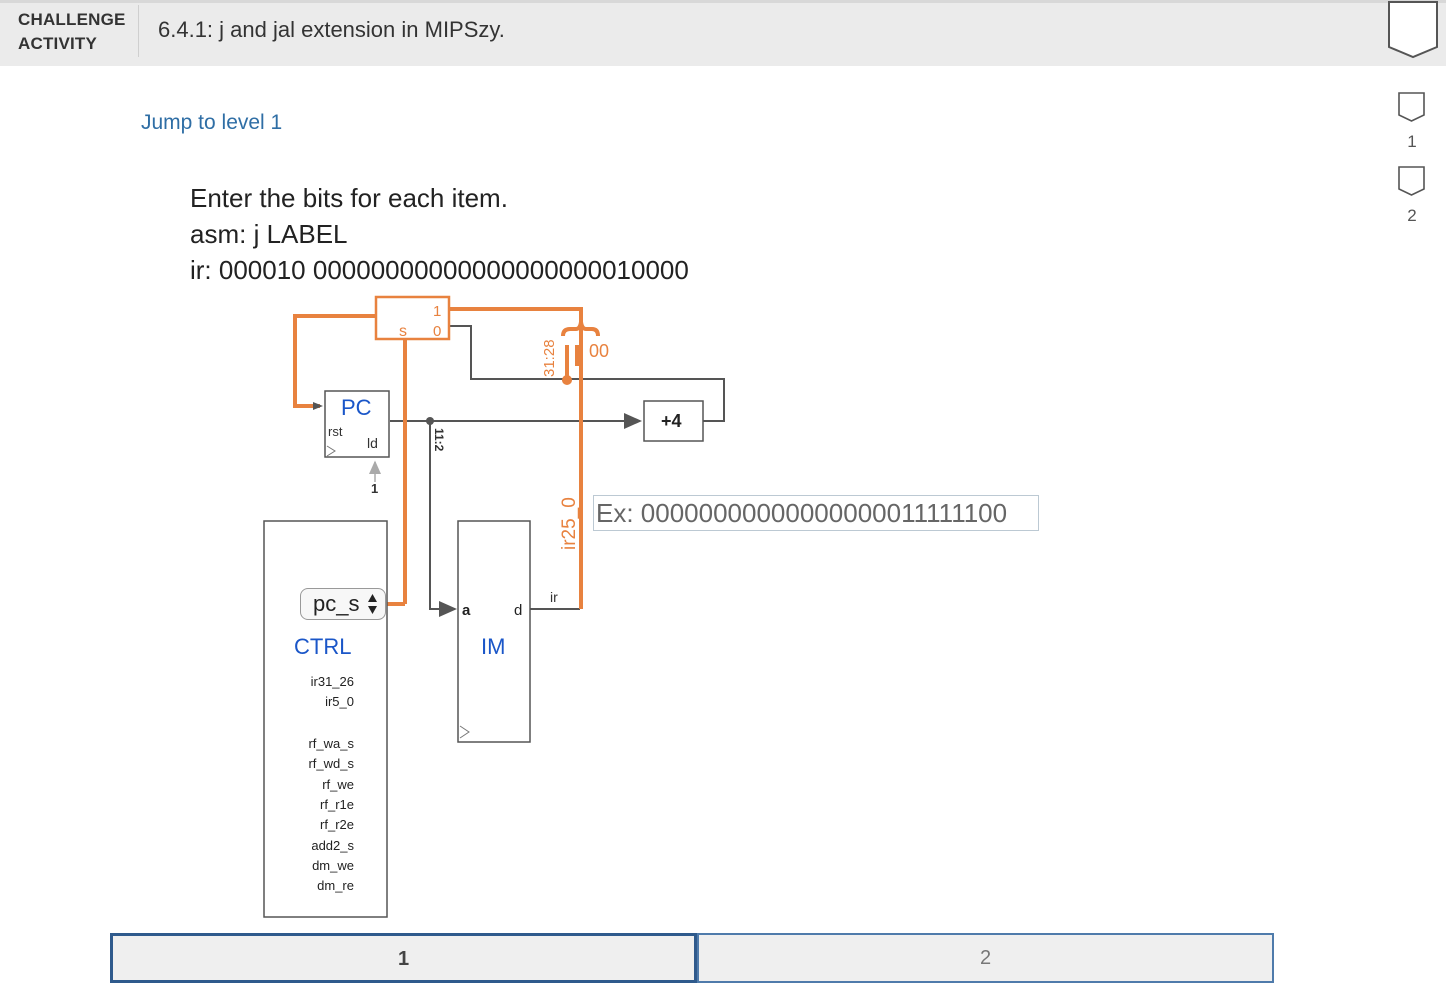  I want to click on wire-junction-pc, so click(430, 421).